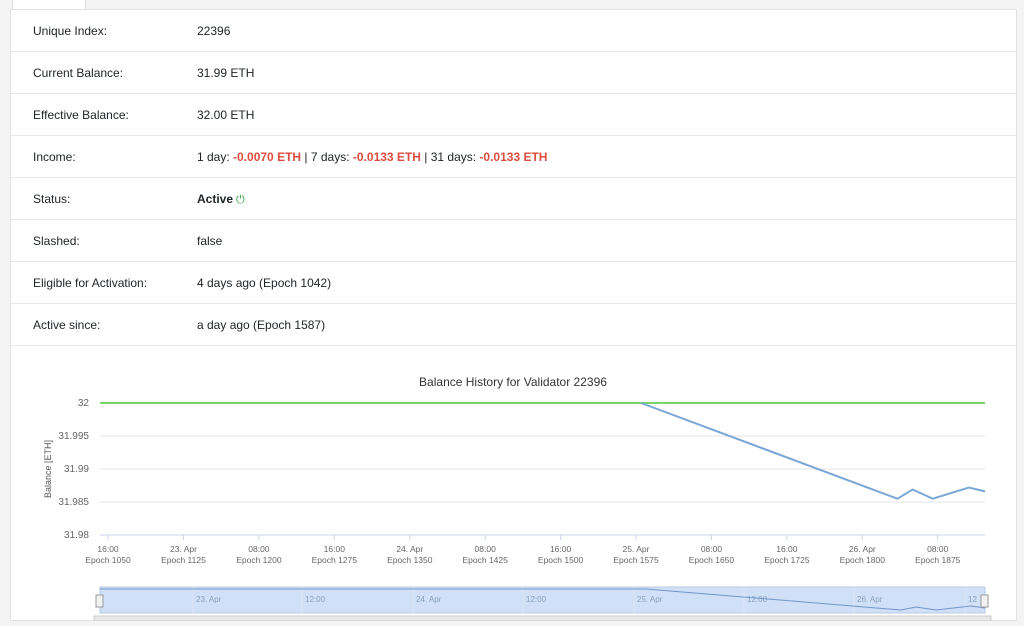 Image resolution: width=1024 pixels, height=626 pixels. What do you see at coordinates (429, 599) in the screenshot?
I see `navigator-tick-label: 24. Apr` at bounding box center [429, 599].